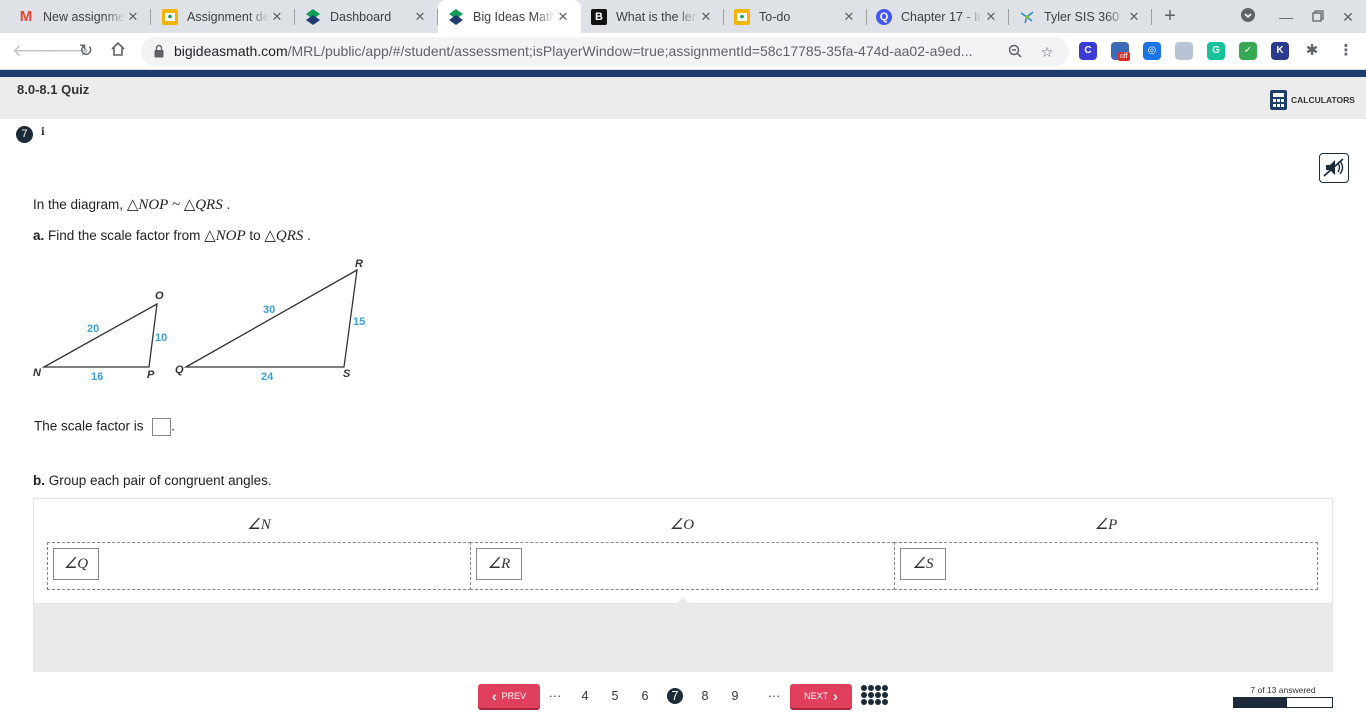 This screenshot has width=1366, height=720. I want to click on side-qs-label: 24, so click(267, 377).